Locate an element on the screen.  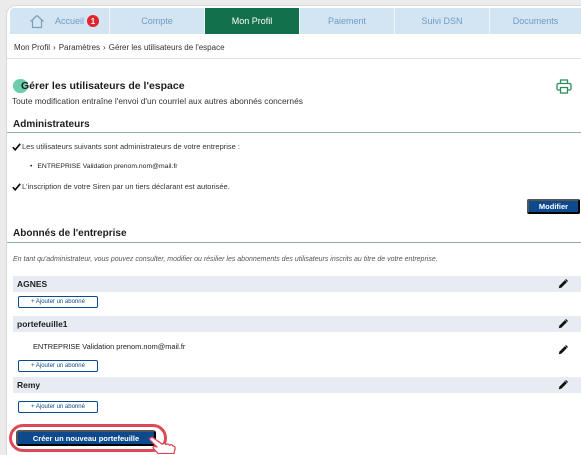
section-heading-administrateurs: Administrateurs is located at coordinates (51, 124).